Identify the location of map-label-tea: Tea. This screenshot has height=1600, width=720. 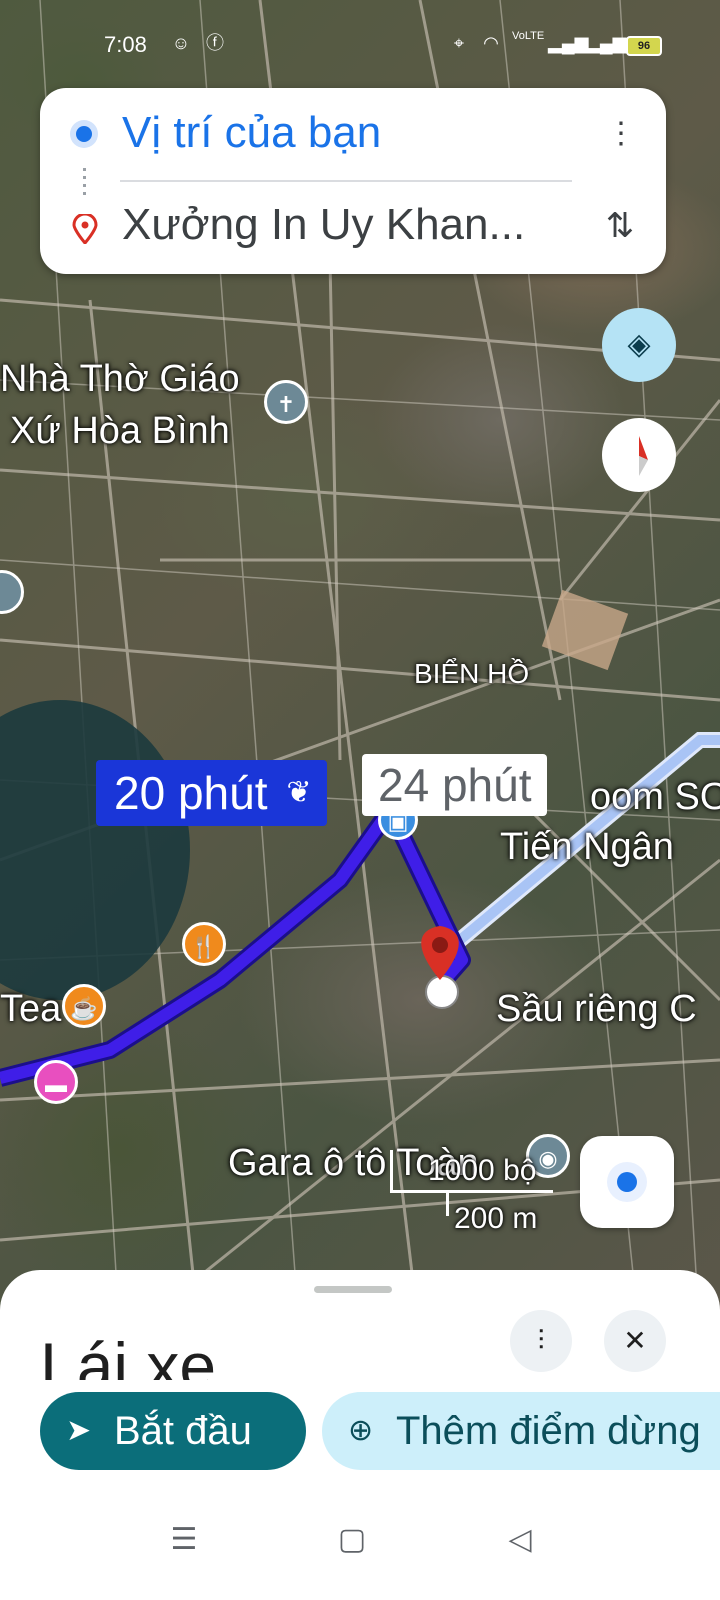
(31, 1009).